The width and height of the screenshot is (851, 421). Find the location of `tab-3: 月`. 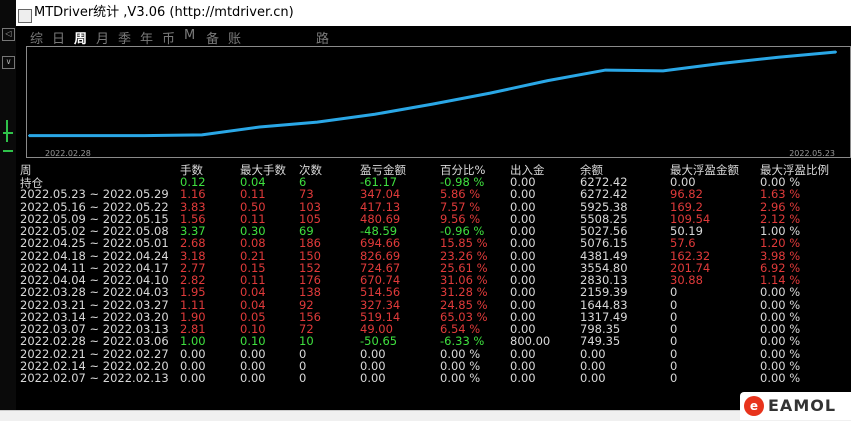

tab-3: 月 is located at coordinates (102, 37).